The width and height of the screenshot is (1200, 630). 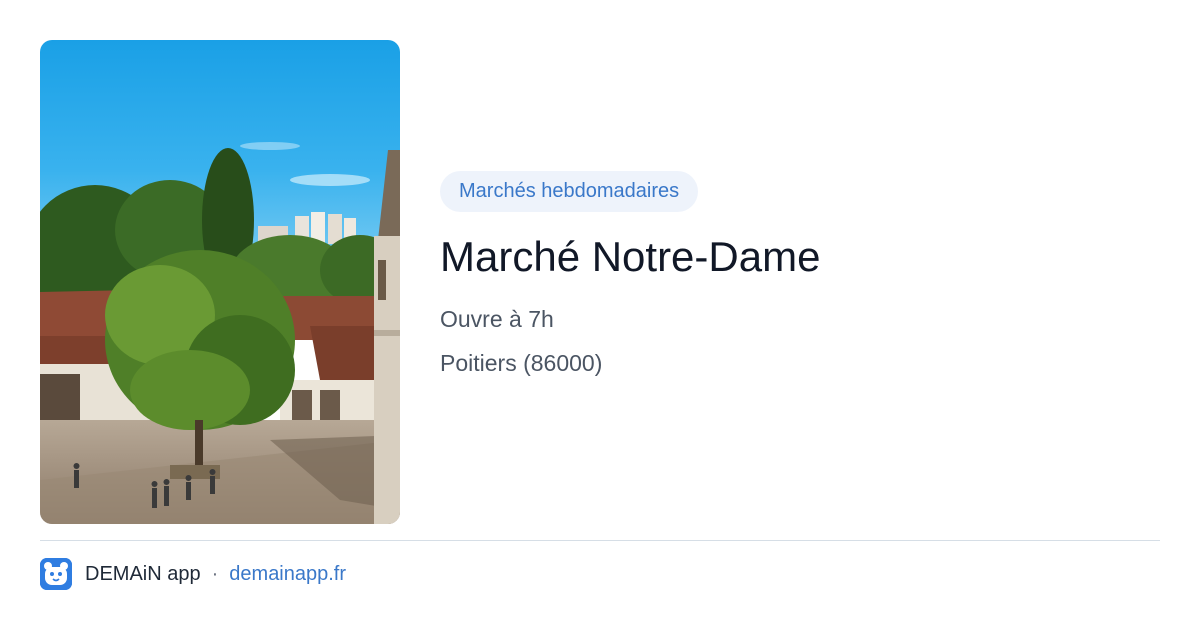 I want to click on footer: DEMAiN app · demainapp.fr, so click(x=193, y=574).